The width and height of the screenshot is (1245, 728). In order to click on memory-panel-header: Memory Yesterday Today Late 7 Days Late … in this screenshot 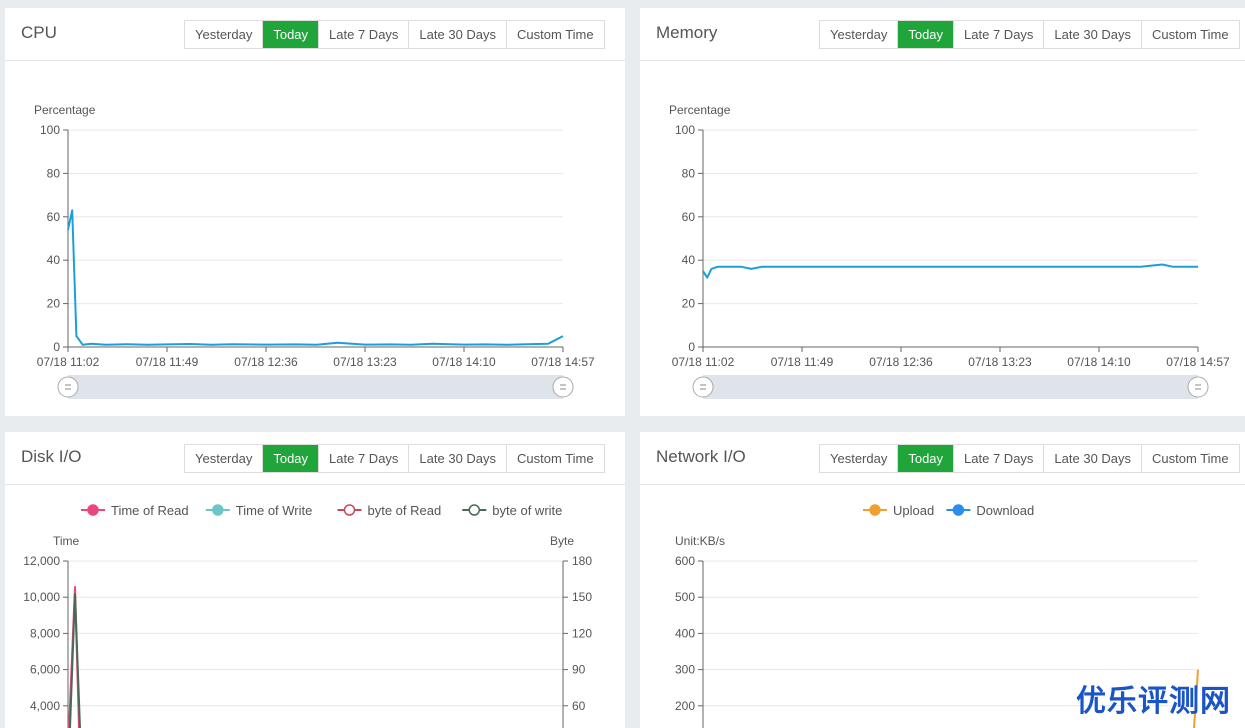, I will do `click(942, 34)`.